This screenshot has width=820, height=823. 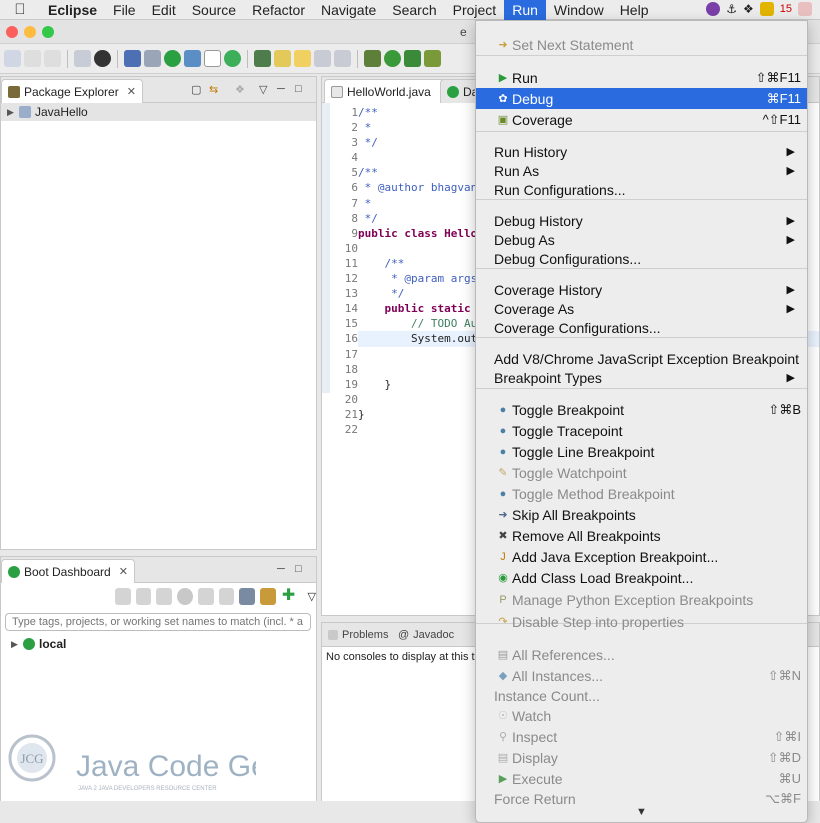 What do you see at coordinates (302, 58) in the screenshot?
I see `annotation-icon` at bounding box center [302, 58].